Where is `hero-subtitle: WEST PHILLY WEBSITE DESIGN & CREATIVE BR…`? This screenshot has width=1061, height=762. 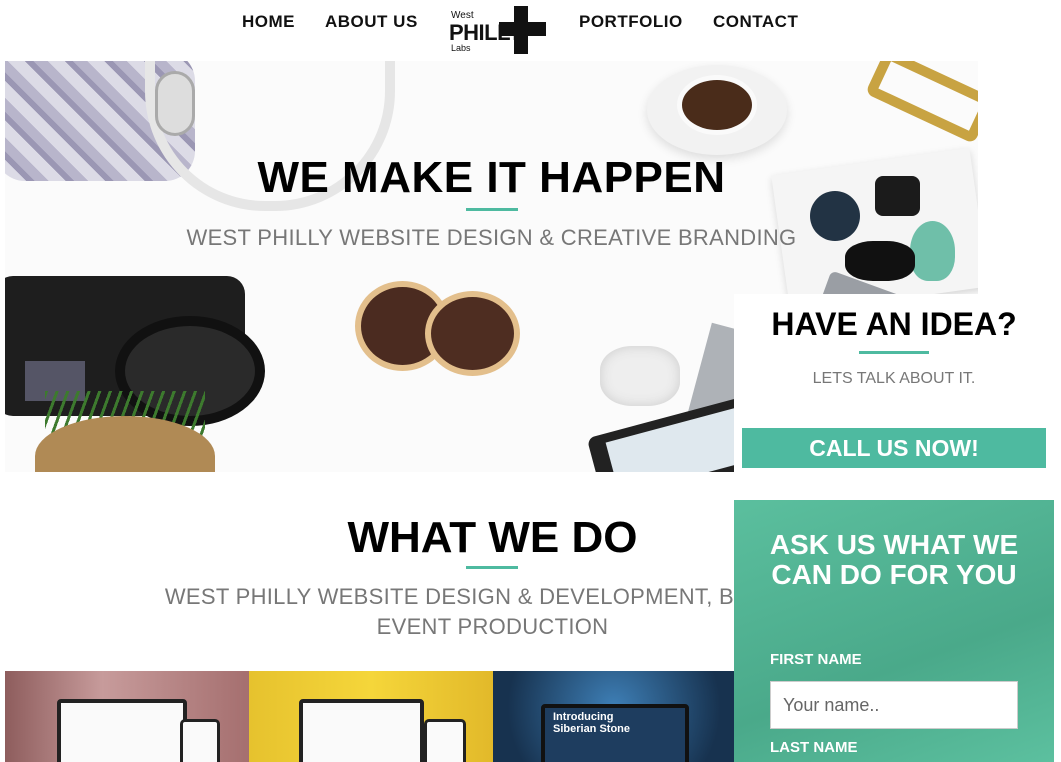
hero-subtitle: WEST PHILLY WEBSITE DESIGN & CREATIVE BR… is located at coordinates (491, 237).